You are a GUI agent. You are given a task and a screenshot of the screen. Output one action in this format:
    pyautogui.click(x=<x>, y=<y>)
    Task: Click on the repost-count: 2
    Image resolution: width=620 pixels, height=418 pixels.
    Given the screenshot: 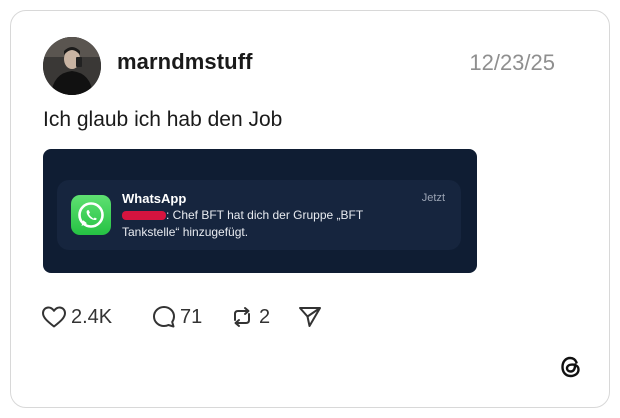 What is the action you would take?
    pyautogui.click(x=265, y=316)
    